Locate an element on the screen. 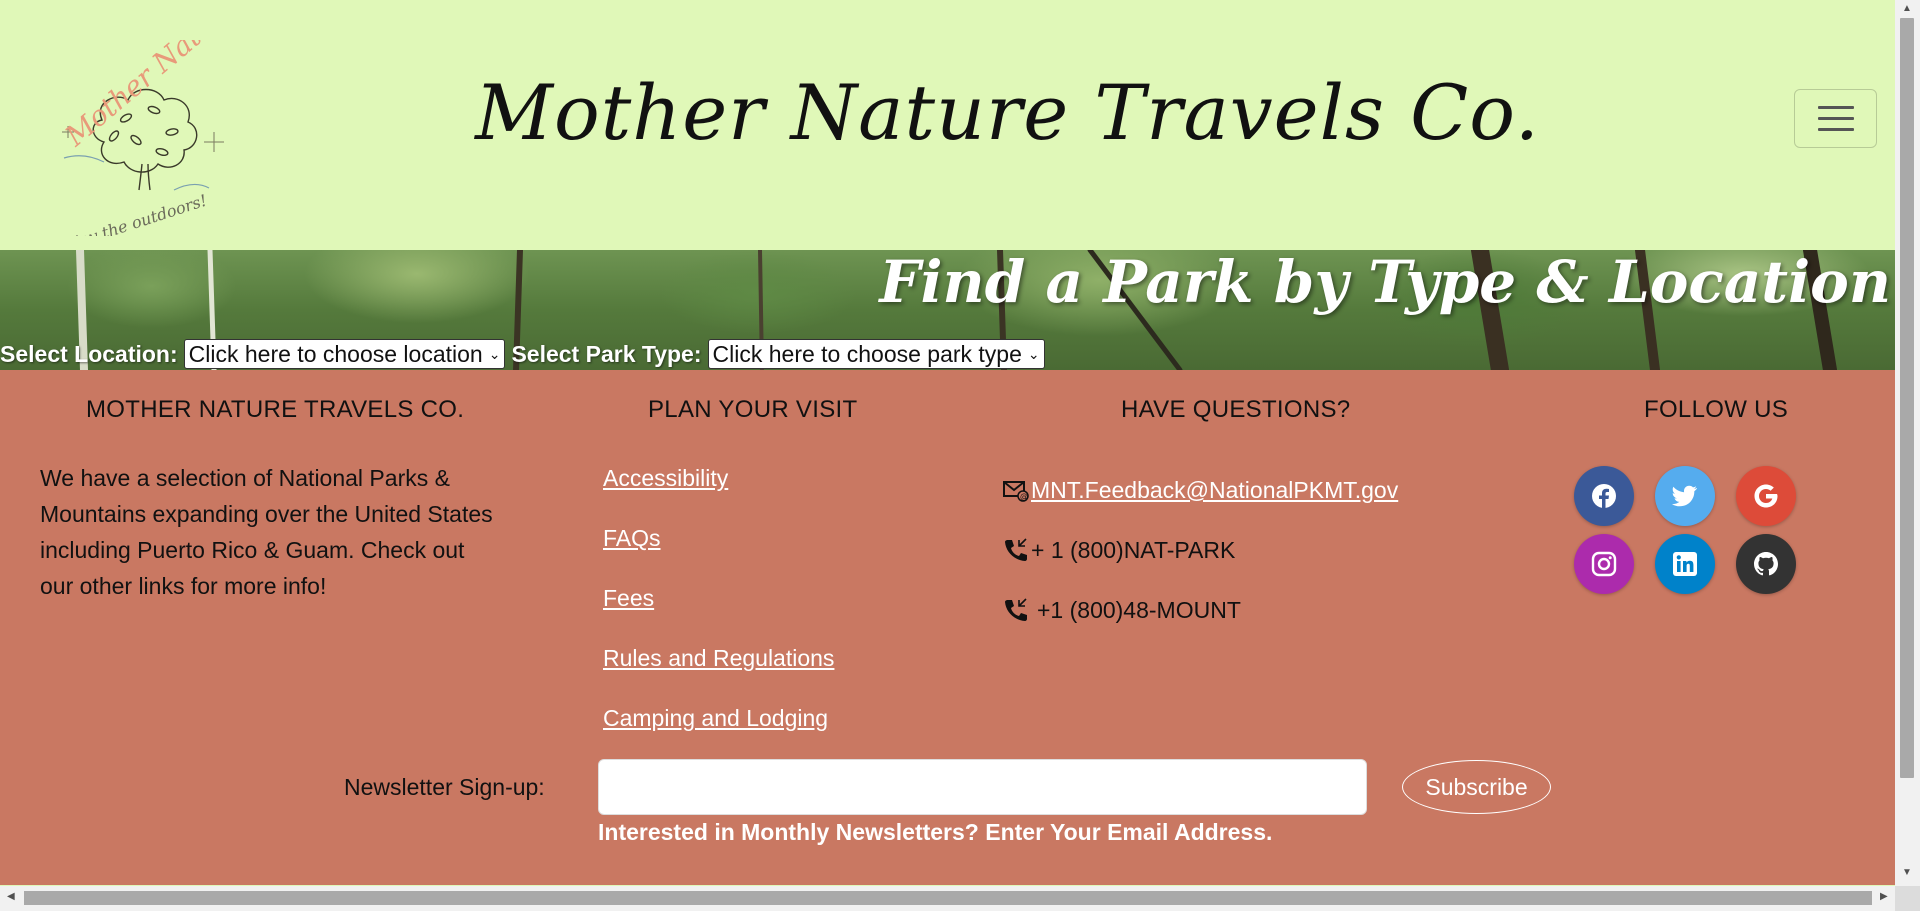 This screenshot has width=1920, height=911. park-type-select: Click here to choose park type ⌄ is located at coordinates (876, 354).